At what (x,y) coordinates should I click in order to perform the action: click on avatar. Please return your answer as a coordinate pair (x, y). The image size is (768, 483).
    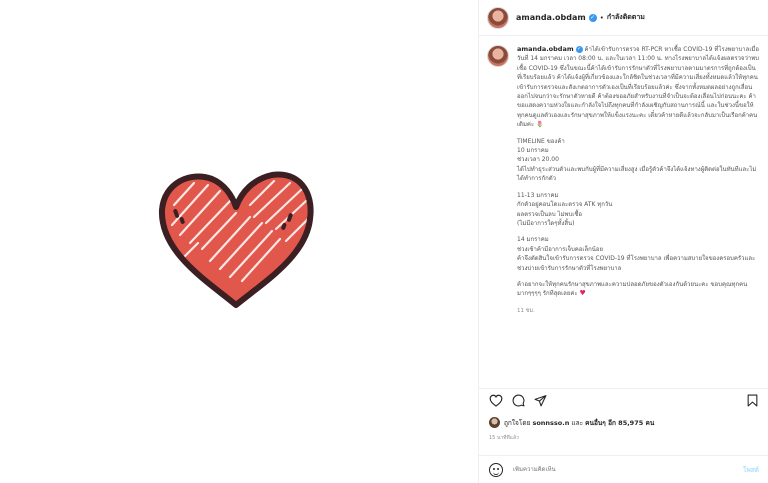
    Looking at the image, I should click on (498, 17).